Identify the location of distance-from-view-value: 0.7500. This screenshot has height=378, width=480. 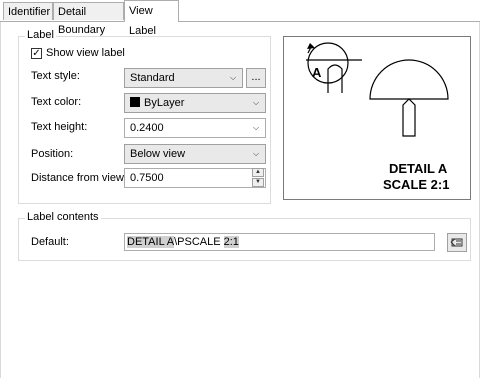
(147, 178).